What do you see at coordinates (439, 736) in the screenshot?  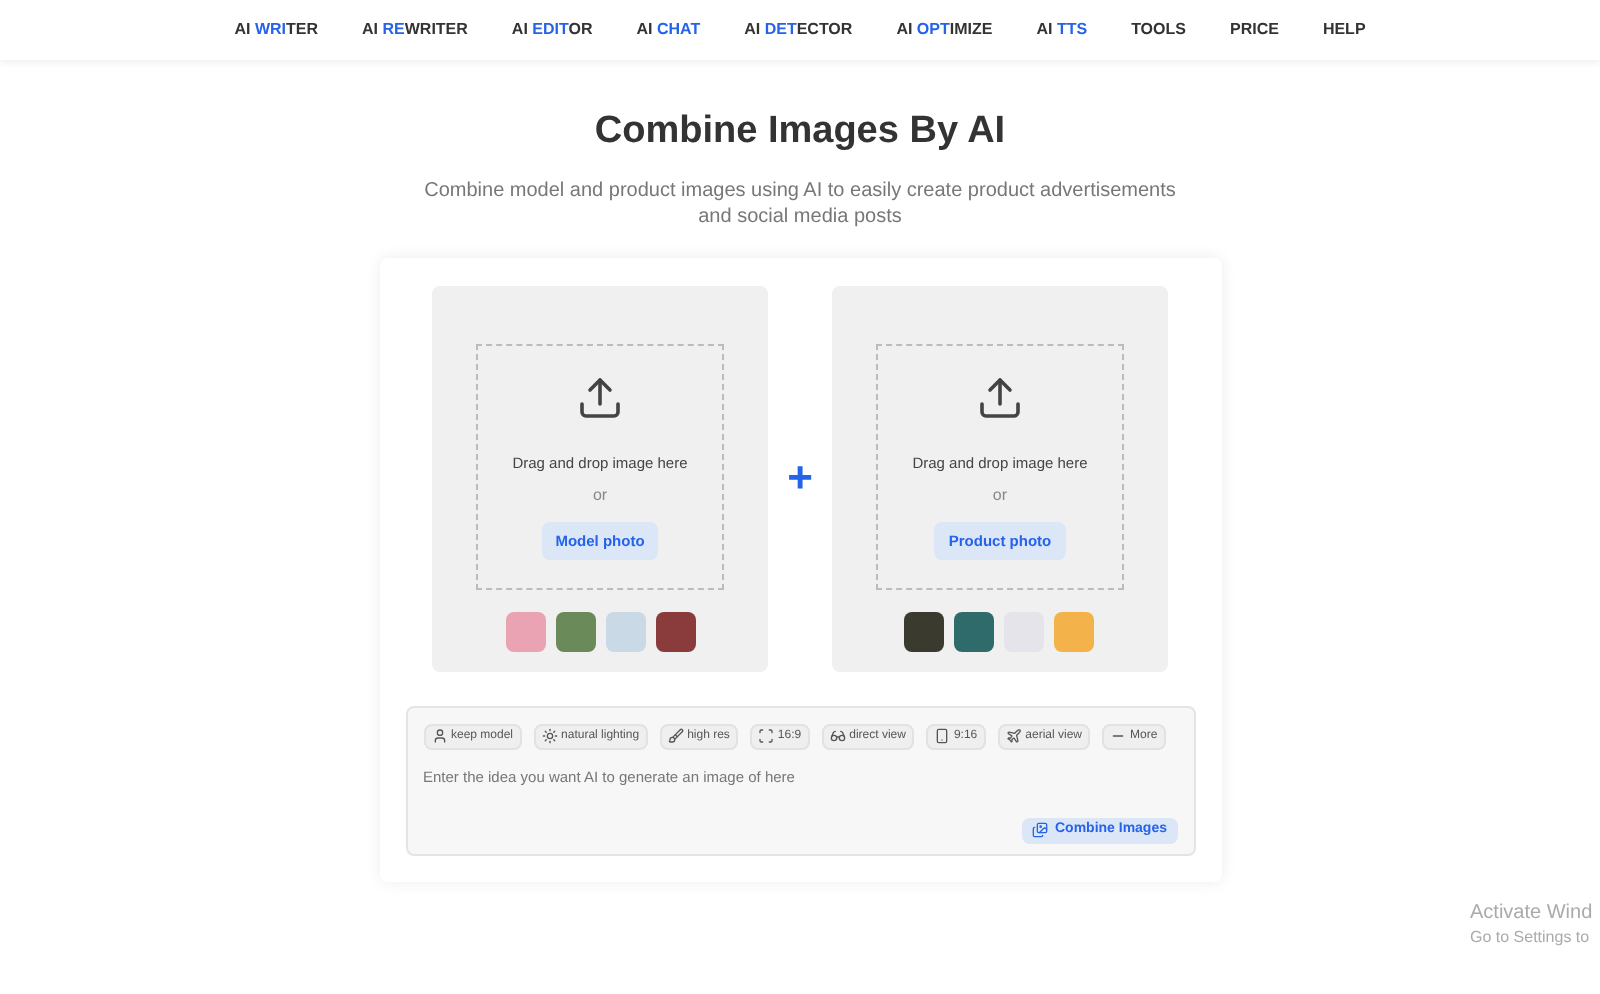 I see `person-icon` at bounding box center [439, 736].